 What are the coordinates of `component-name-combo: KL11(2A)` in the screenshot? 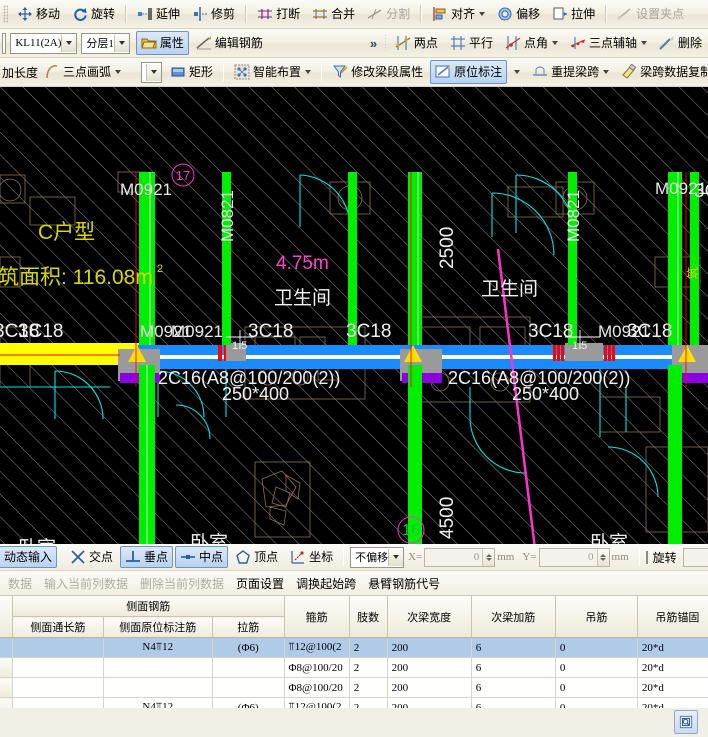 It's located at (44, 43).